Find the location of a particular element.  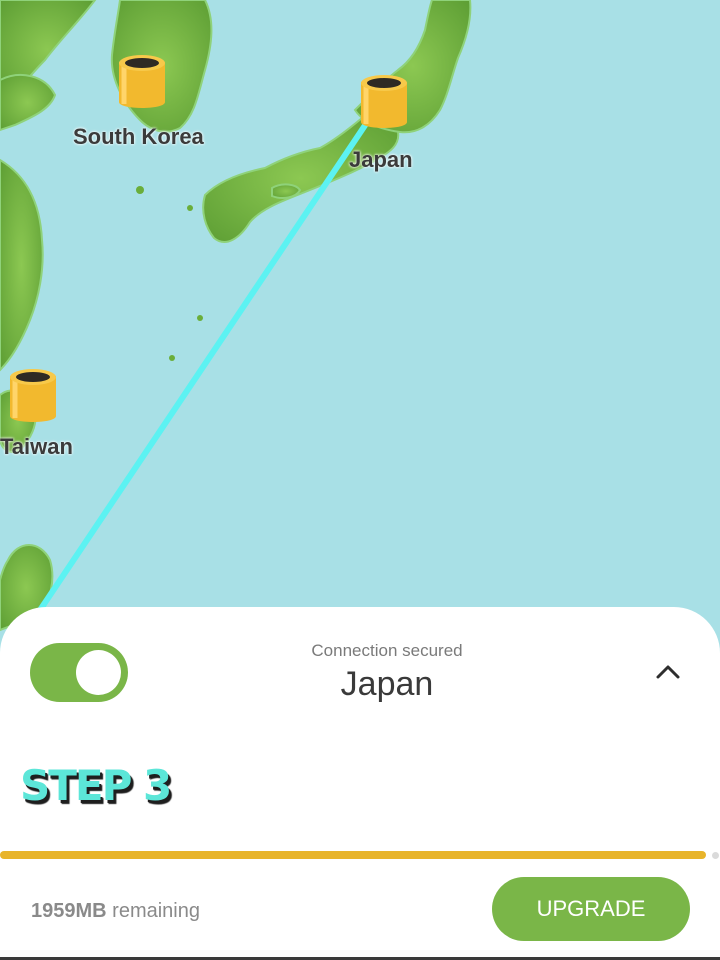

data-remaining-suffix: remaining is located at coordinates (156, 911).